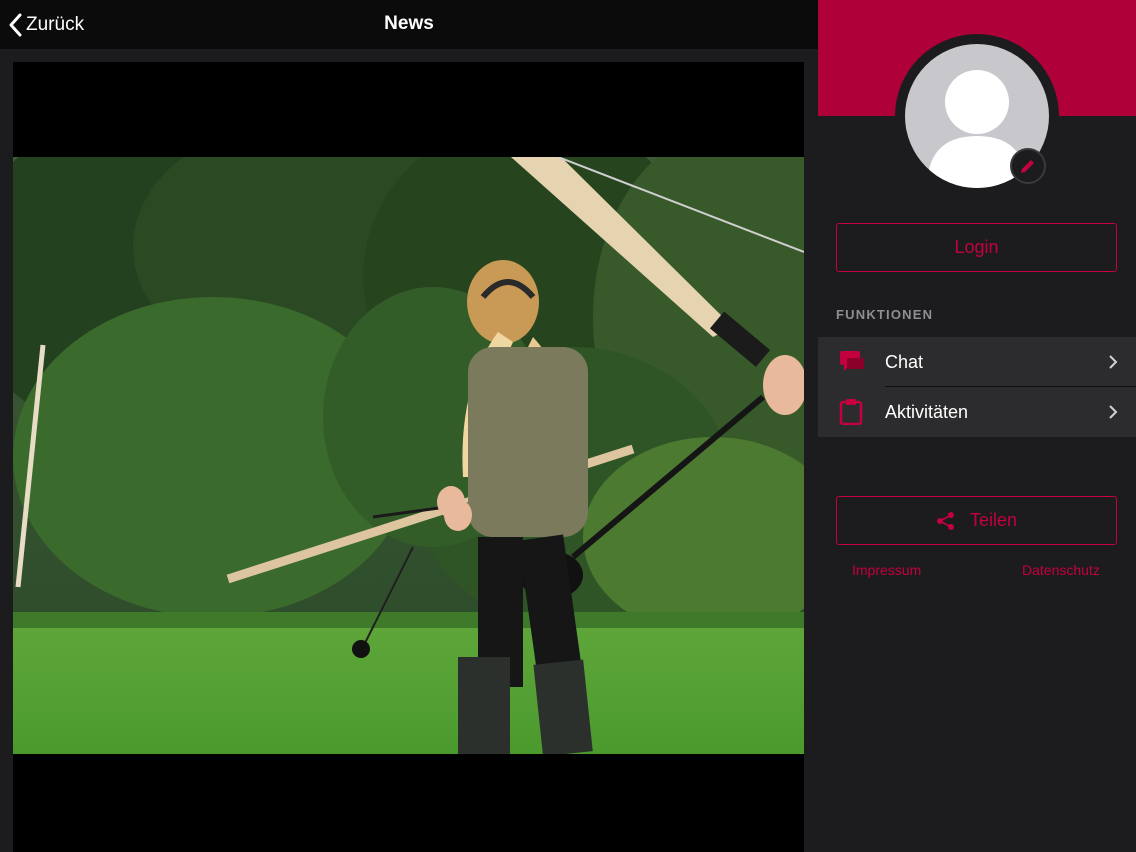  I want to click on sidebar-item-chat: Chat, so click(977, 362).